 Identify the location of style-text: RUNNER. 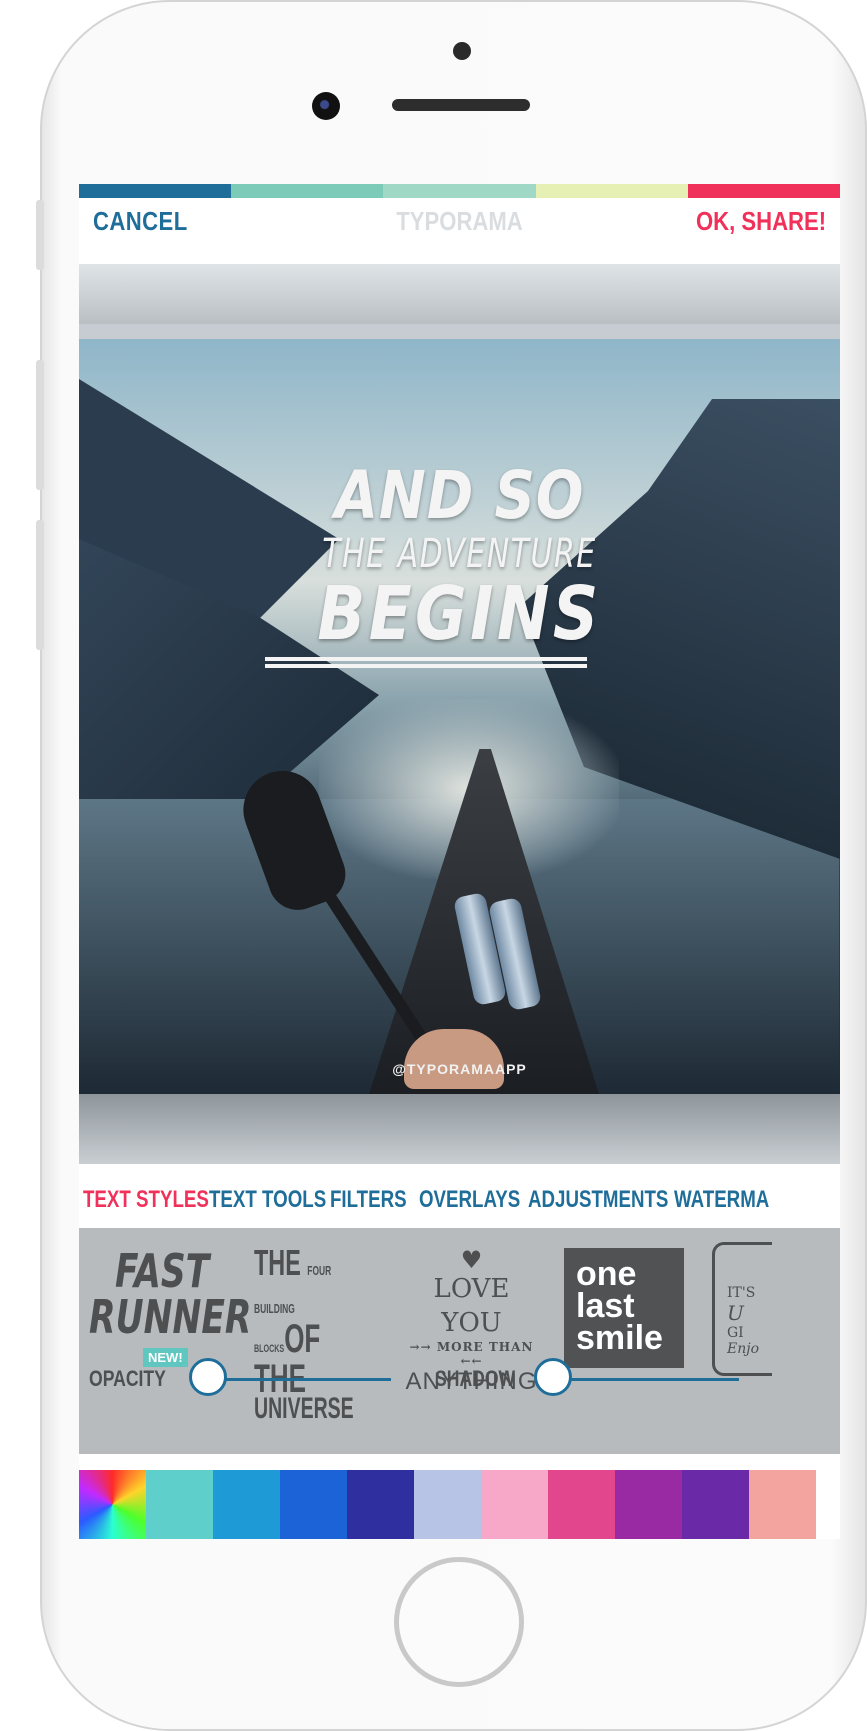
(170, 1317).